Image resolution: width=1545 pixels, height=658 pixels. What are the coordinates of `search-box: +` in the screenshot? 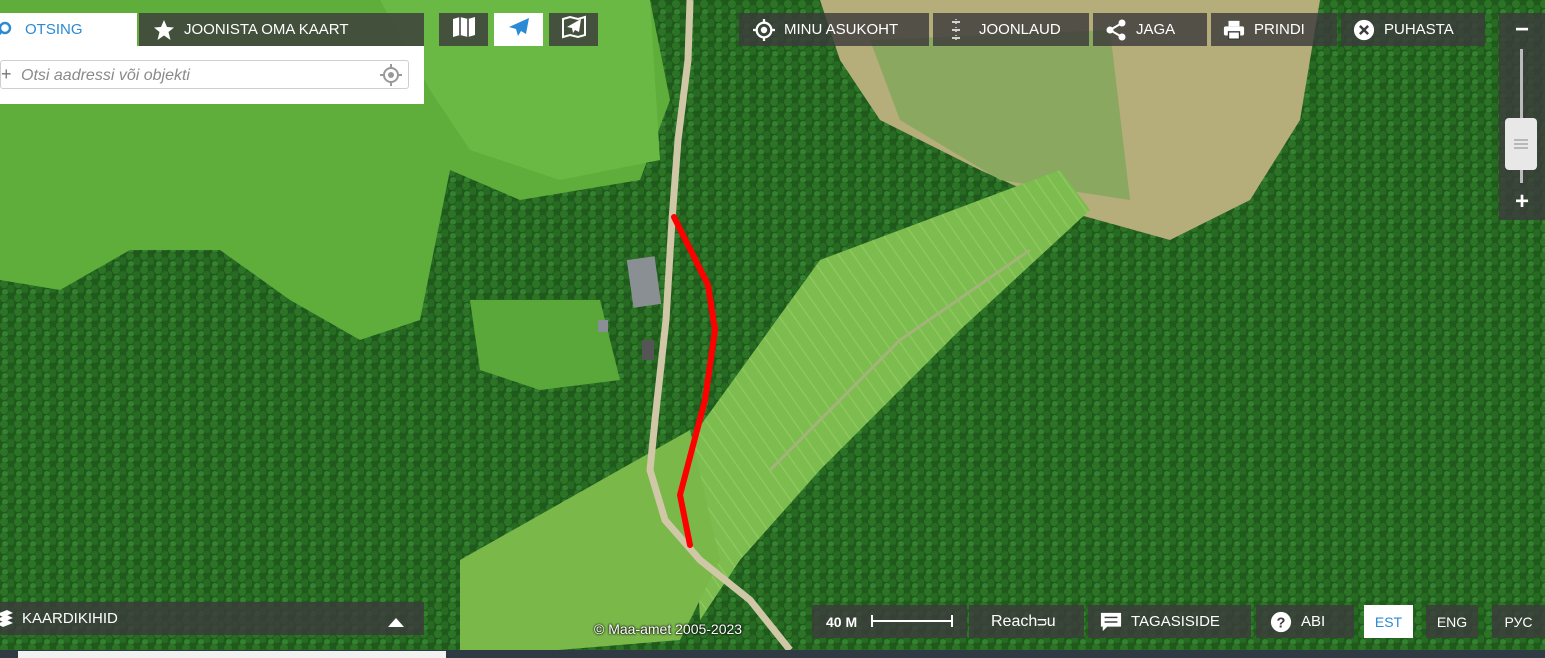 It's located at (204, 74).